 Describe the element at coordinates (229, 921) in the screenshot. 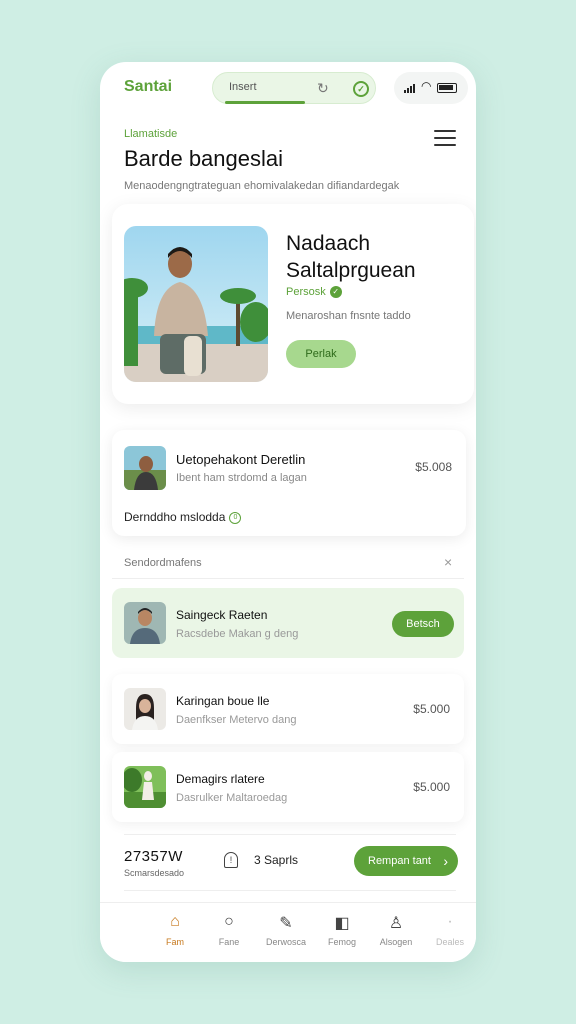

I see `search-icon: ○` at that location.